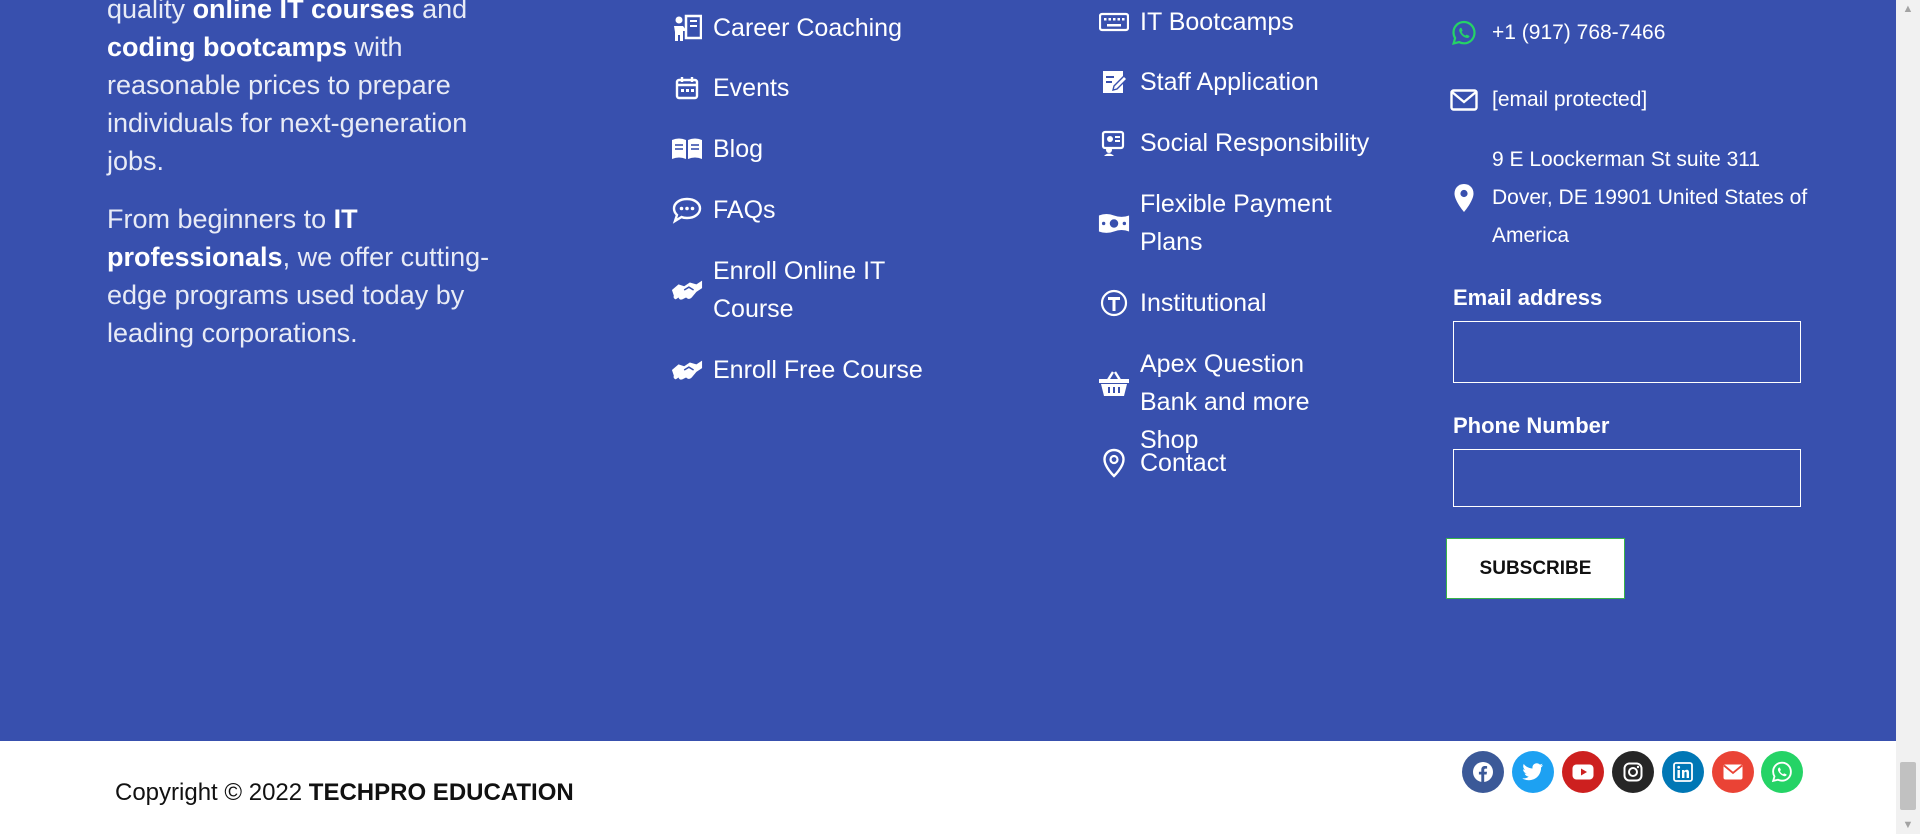 The width and height of the screenshot is (1920, 834). Describe the element at coordinates (1535, 568) in the screenshot. I see `subscribe-button: SUBSCRIBE` at that location.